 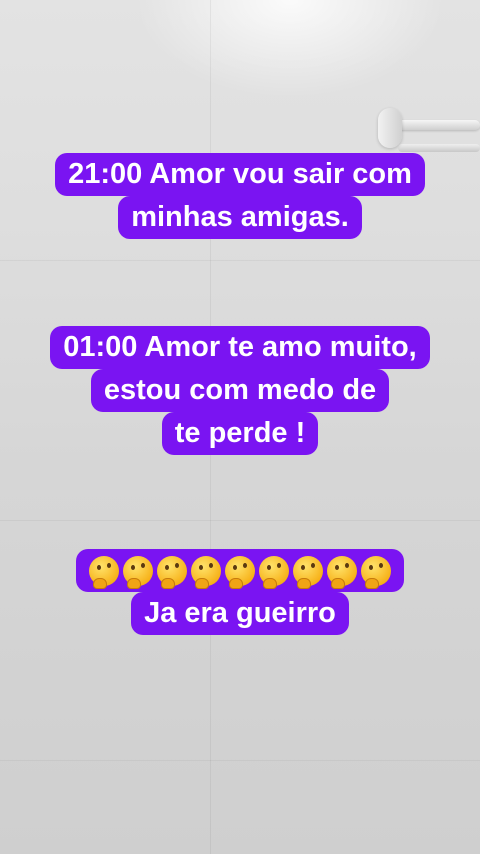 What do you see at coordinates (439, 148) in the screenshot?
I see `towel-bar-lower` at bounding box center [439, 148].